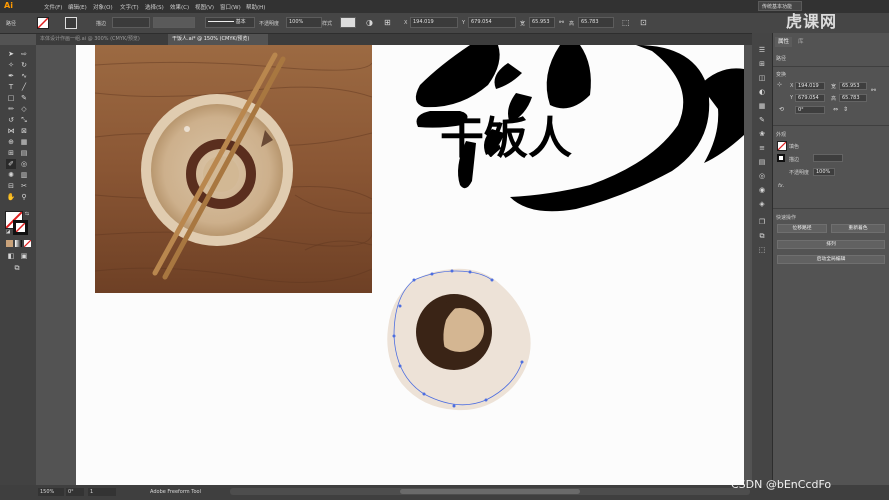  Describe the element at coordinates (103, 7) in the screenshot. I see `menu-object: 对象(O)` at that location.